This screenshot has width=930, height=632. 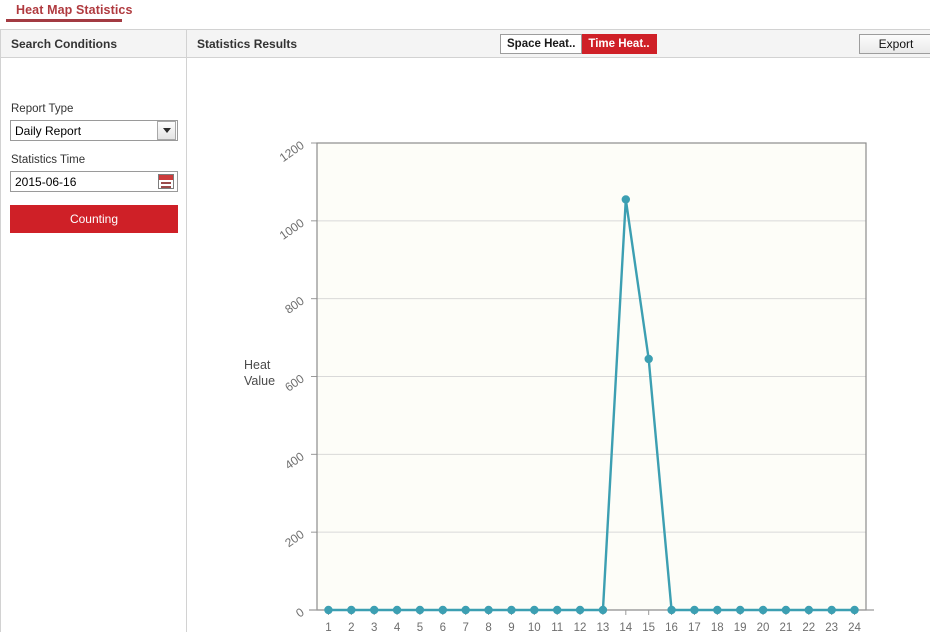 I want to click on search-conditions-header: Search Conditions, so click(x=94, y=44).